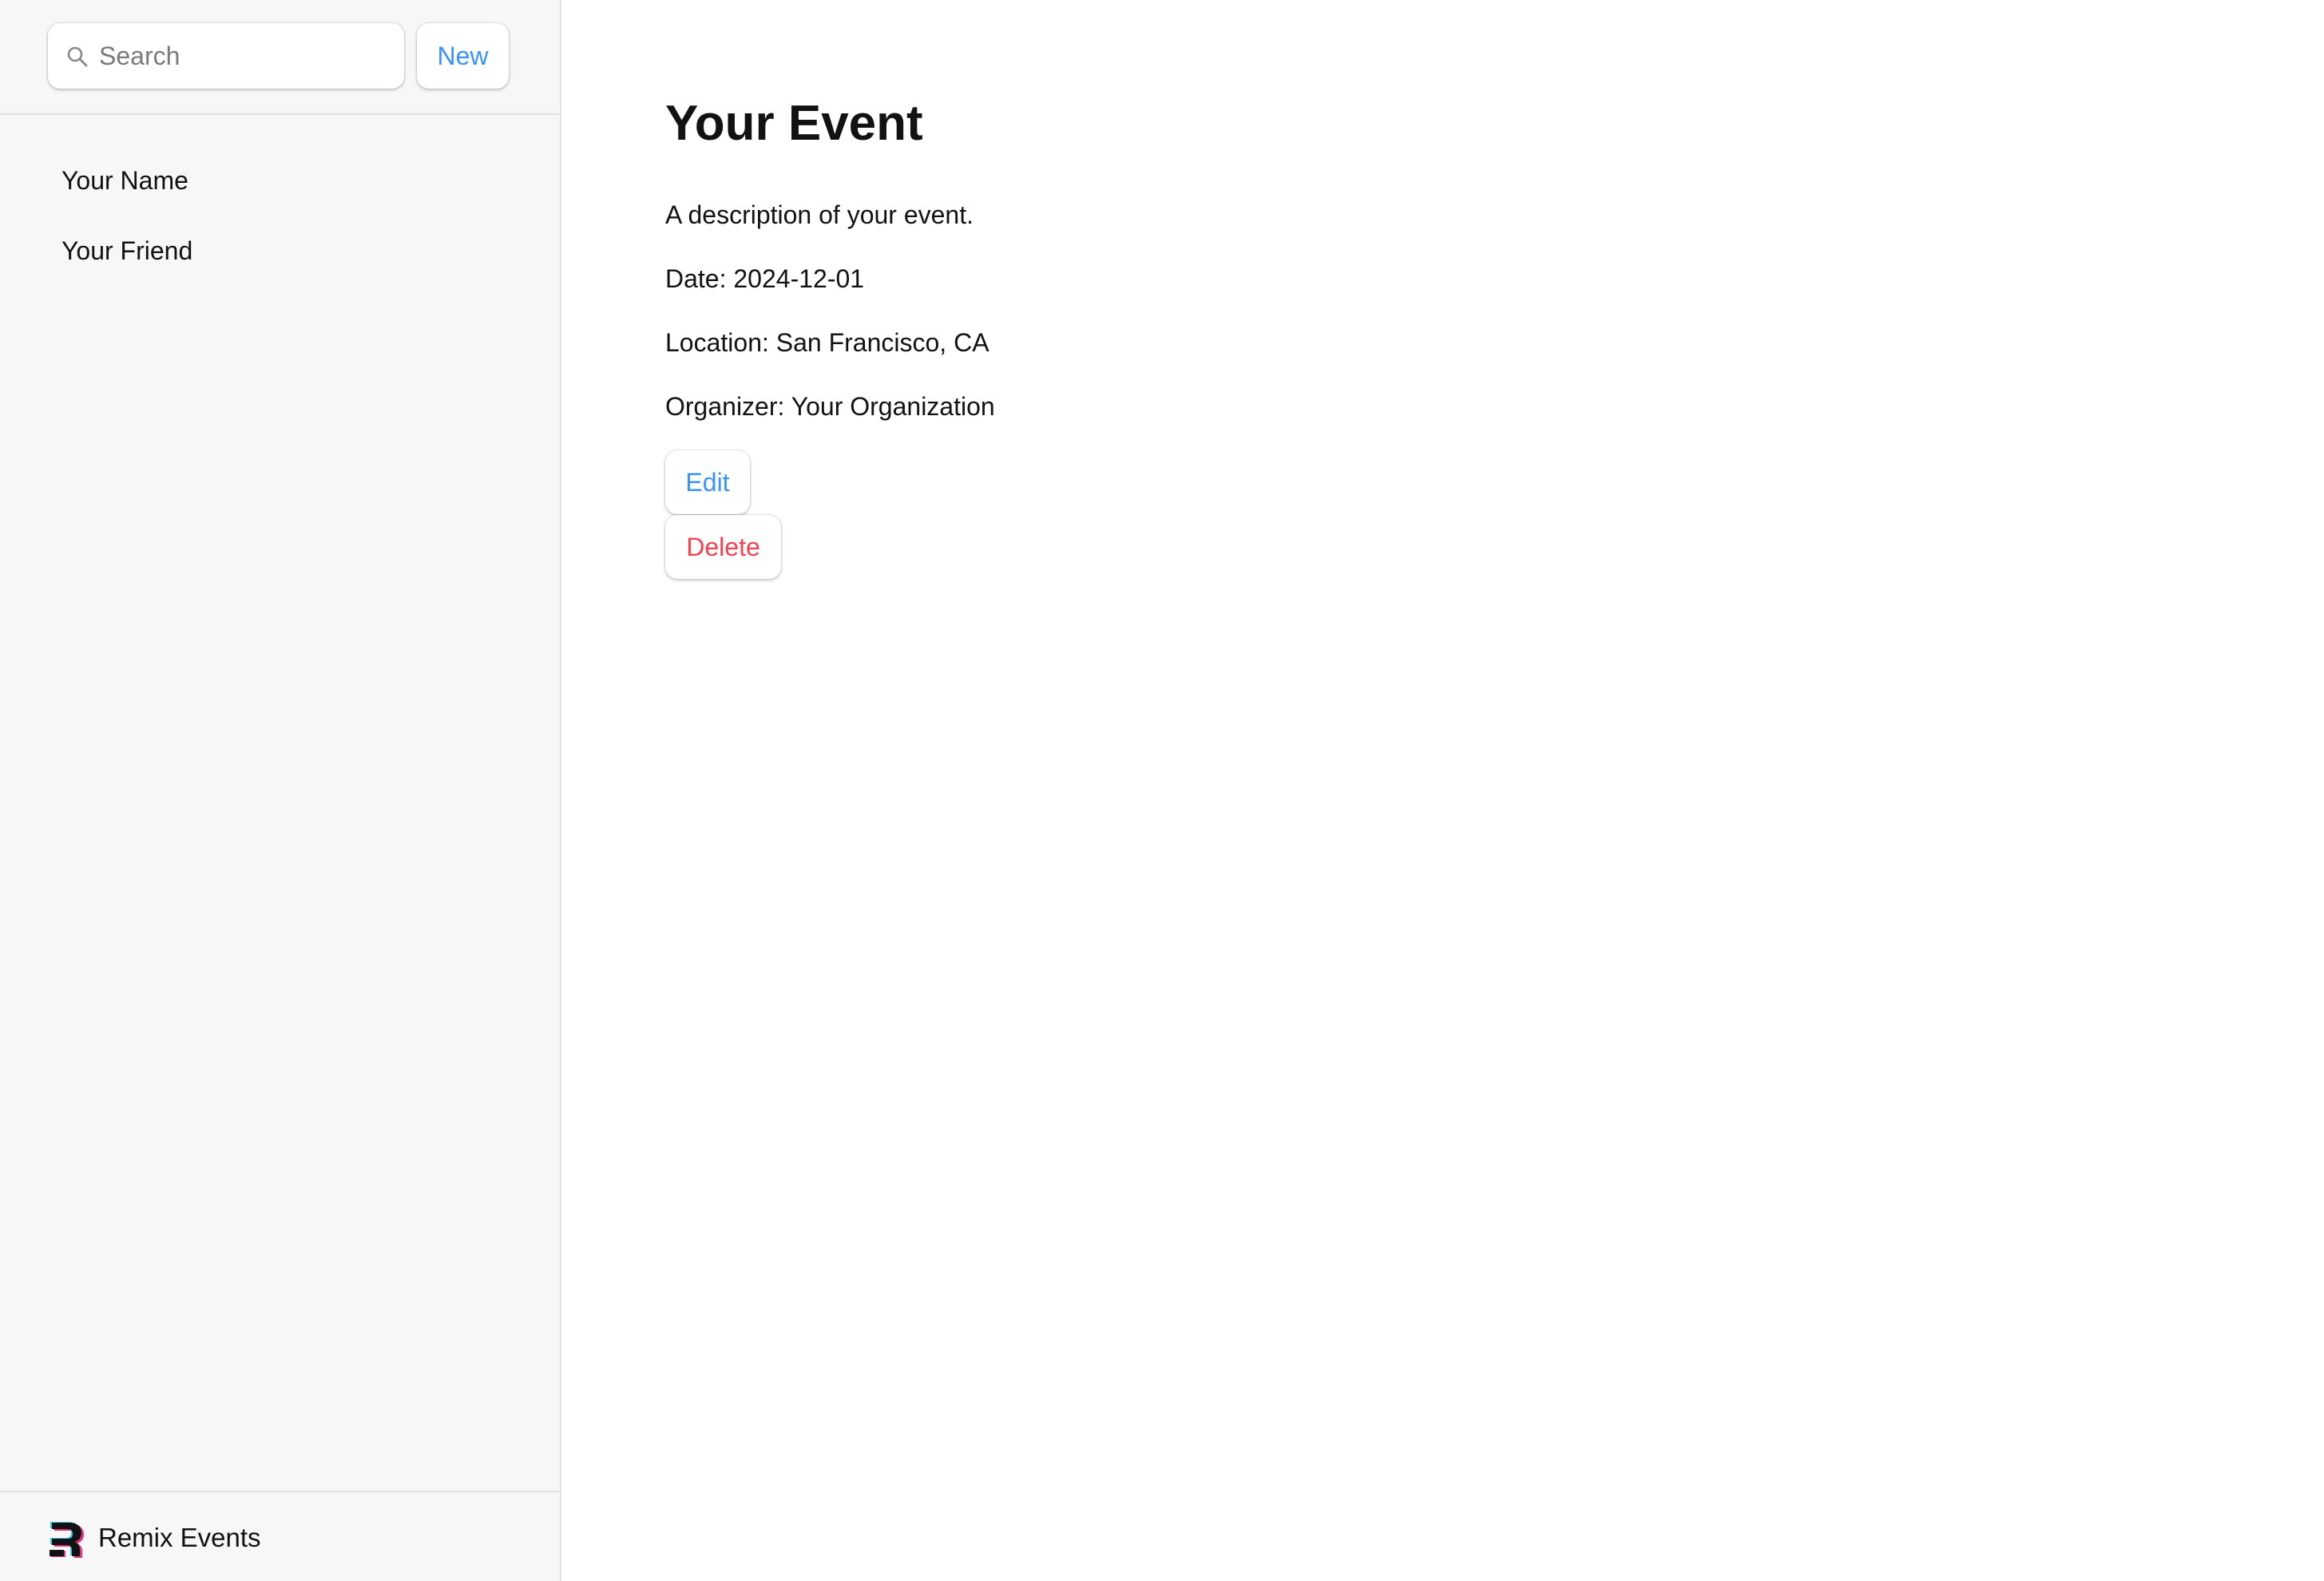 The width and height of the screenshot is (2324, 1581). I want to click on new-button: New, so click(463, 56).